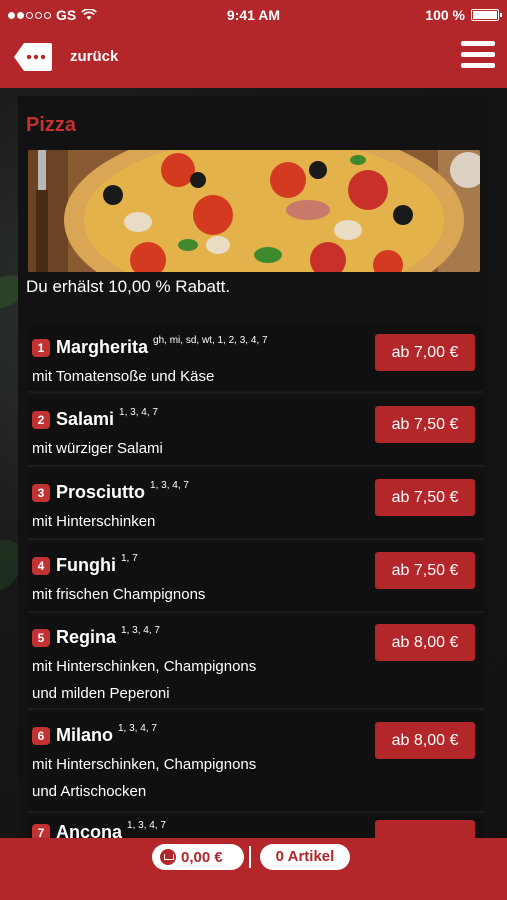  I want to click on item-number-badge: 3, so click(41, 492).